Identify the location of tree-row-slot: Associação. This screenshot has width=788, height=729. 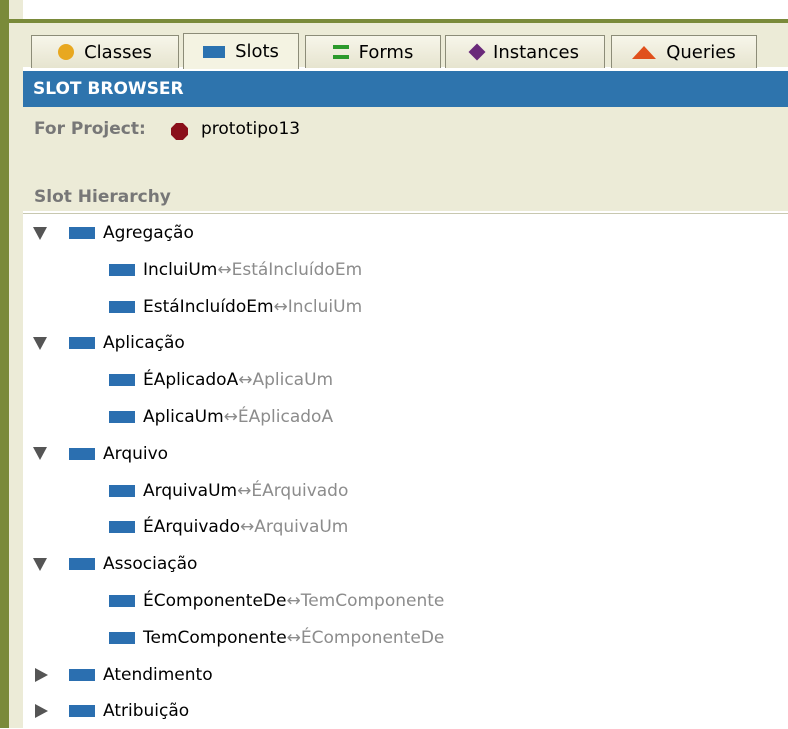
(110, 564).